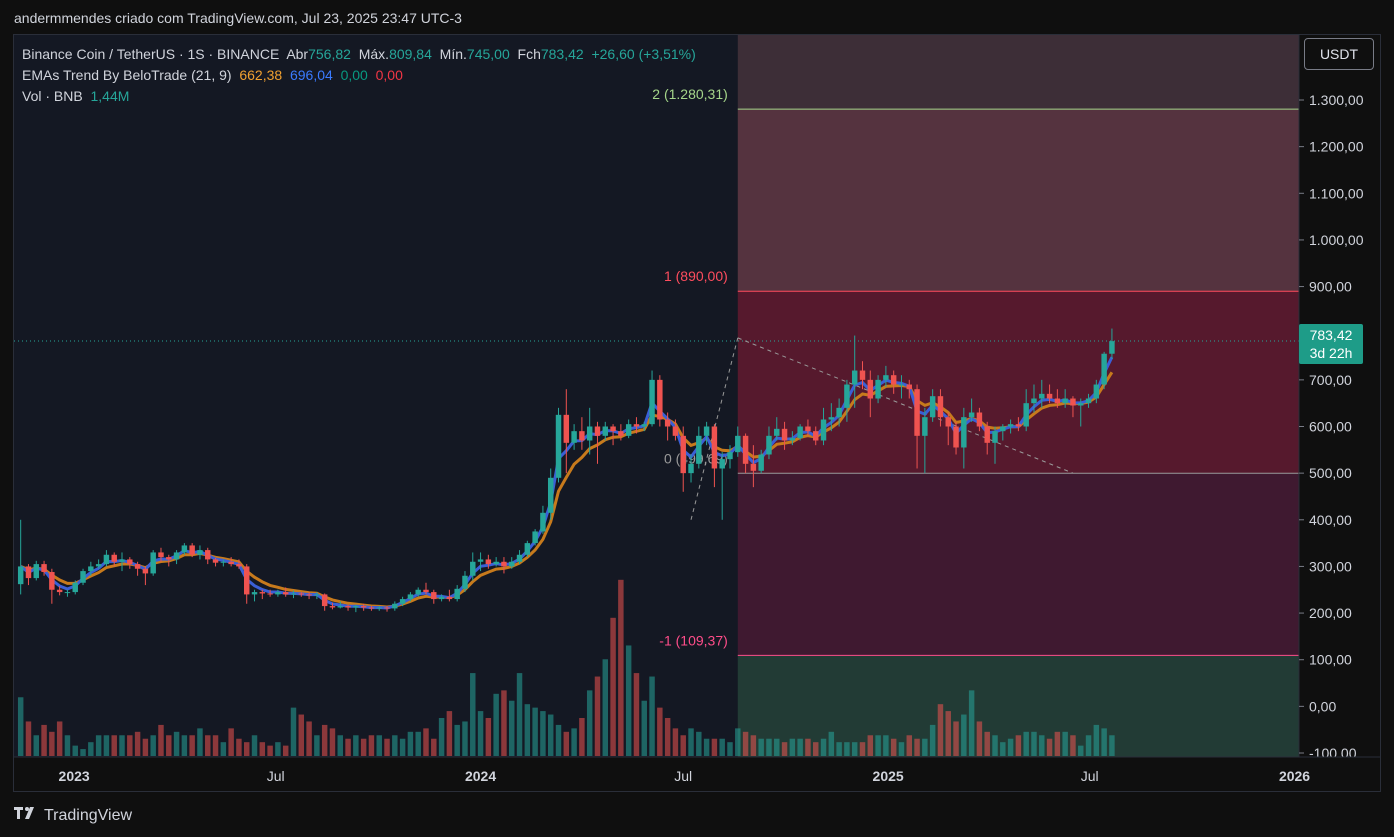  I want to click on ema-indicator-name: EMAs Trend By BeloTrade (21, 9), so click(127, 75).